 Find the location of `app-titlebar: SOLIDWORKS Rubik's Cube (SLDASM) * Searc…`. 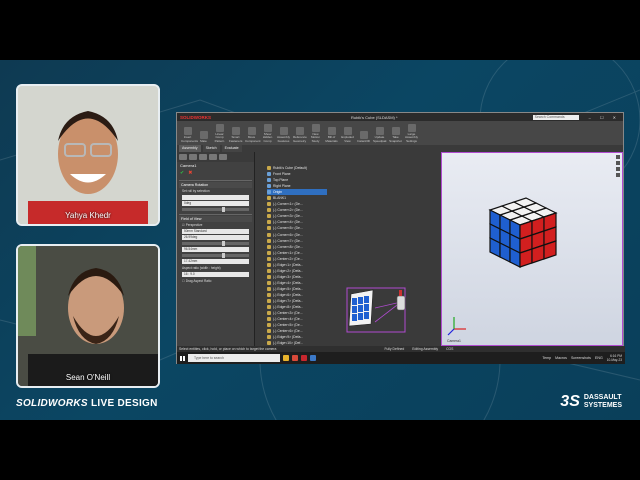

app-titlebar: SOLIDWORKS Rubik's Cube (SLDASM) * Searc… is located at coordinates (400, 117).